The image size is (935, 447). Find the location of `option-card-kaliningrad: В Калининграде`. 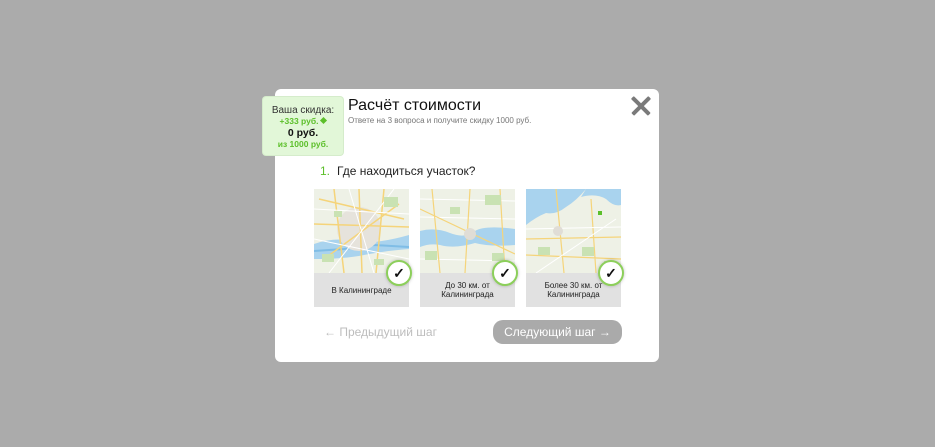

option-card-kaliningrad: В Калининграде is located at coordinates (361, 248).